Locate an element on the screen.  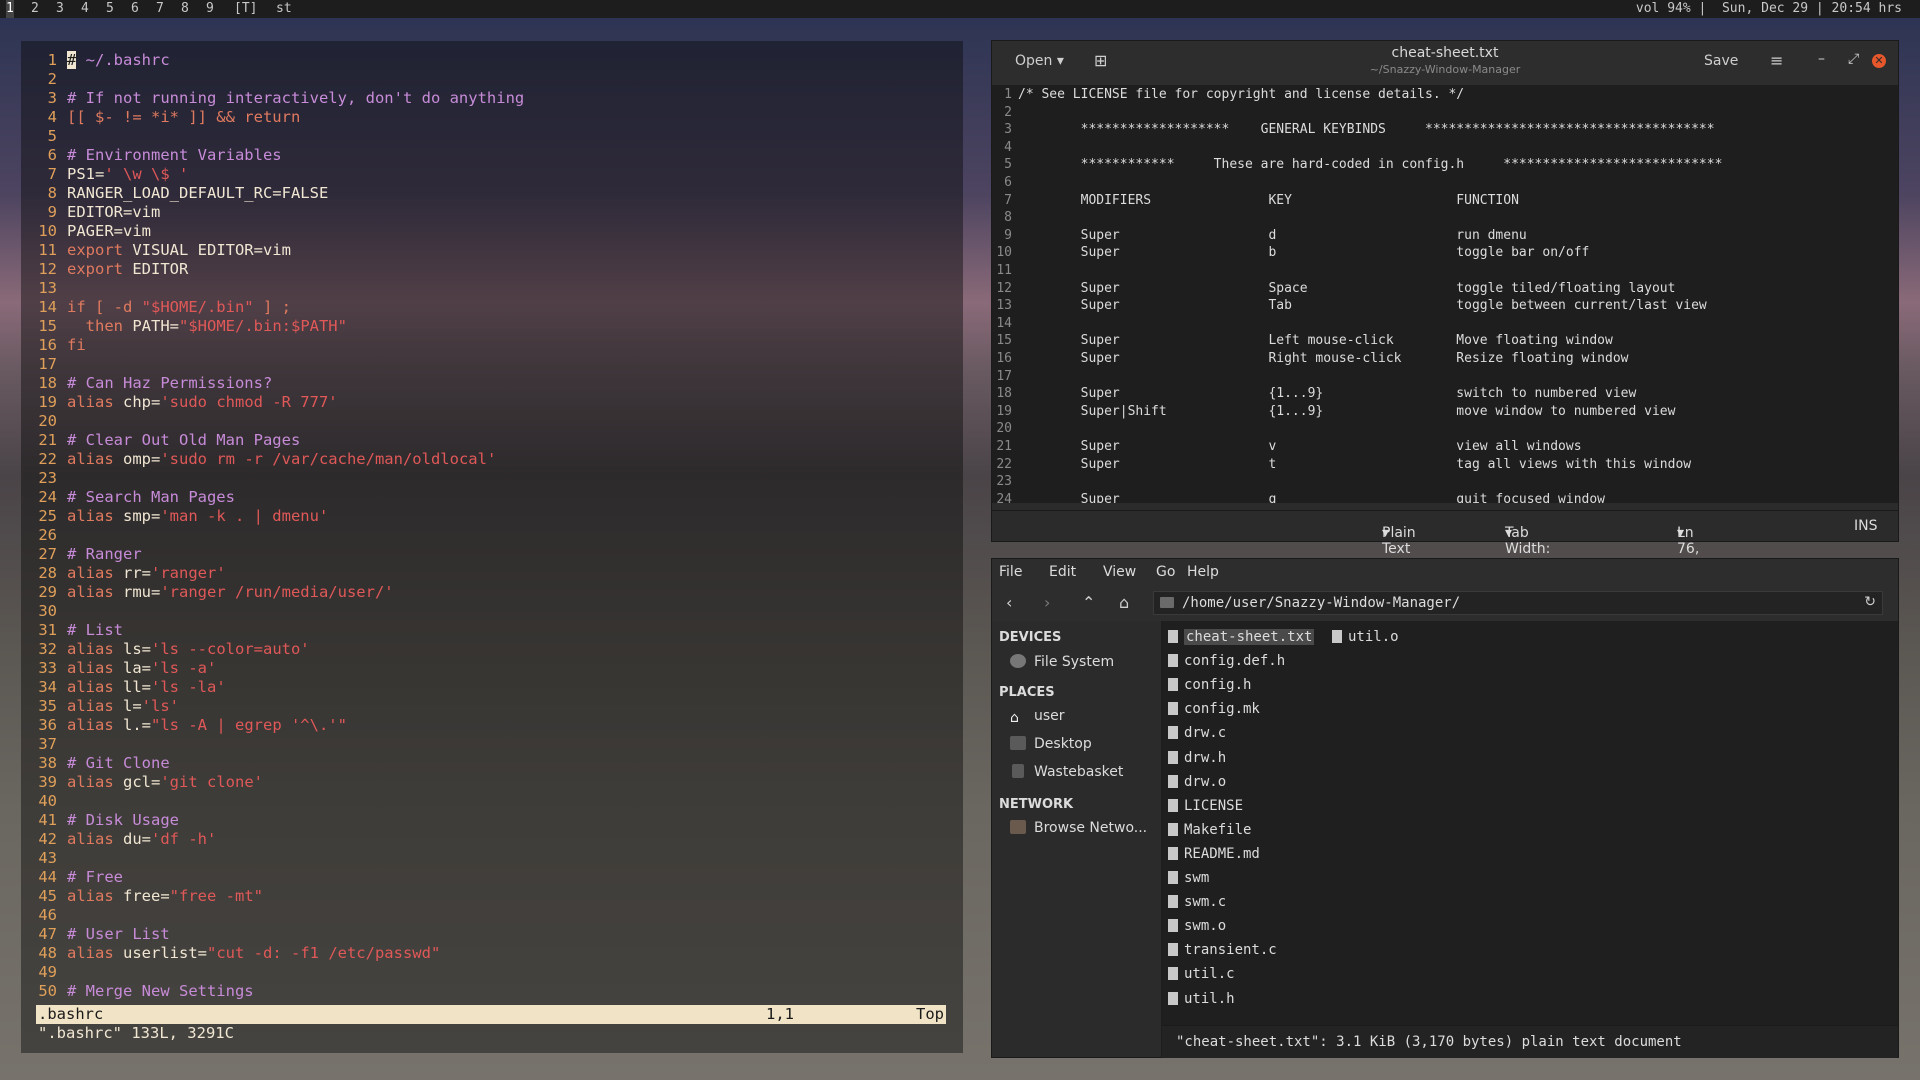
home-icon: ⌂ is located at coordinates (1124, 602).